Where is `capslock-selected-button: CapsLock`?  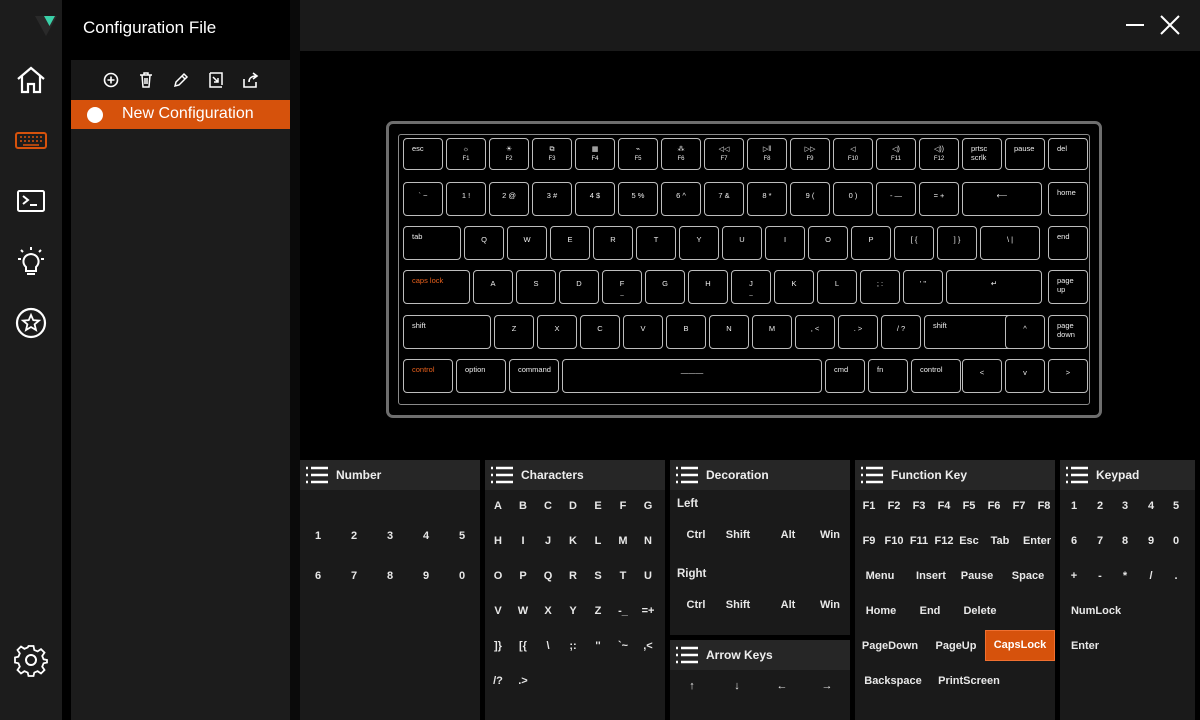
capslock-selected-button: CapsLock is located at coordinates (1020, 645).